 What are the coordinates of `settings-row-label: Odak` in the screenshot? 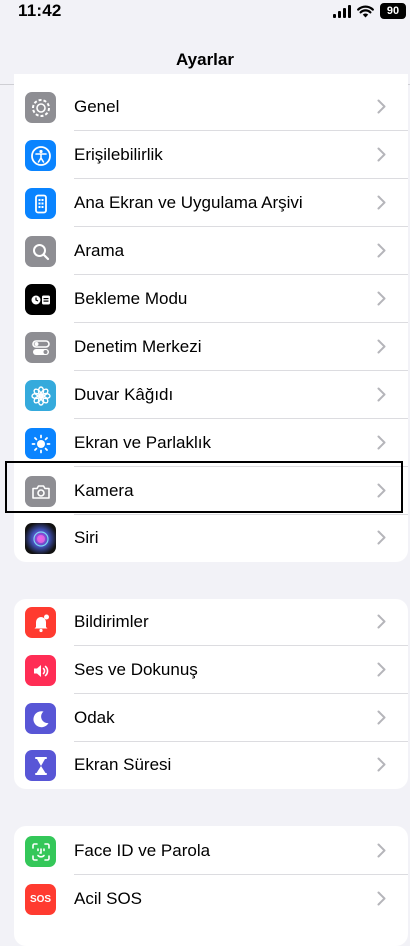 It's located at (94, 717).